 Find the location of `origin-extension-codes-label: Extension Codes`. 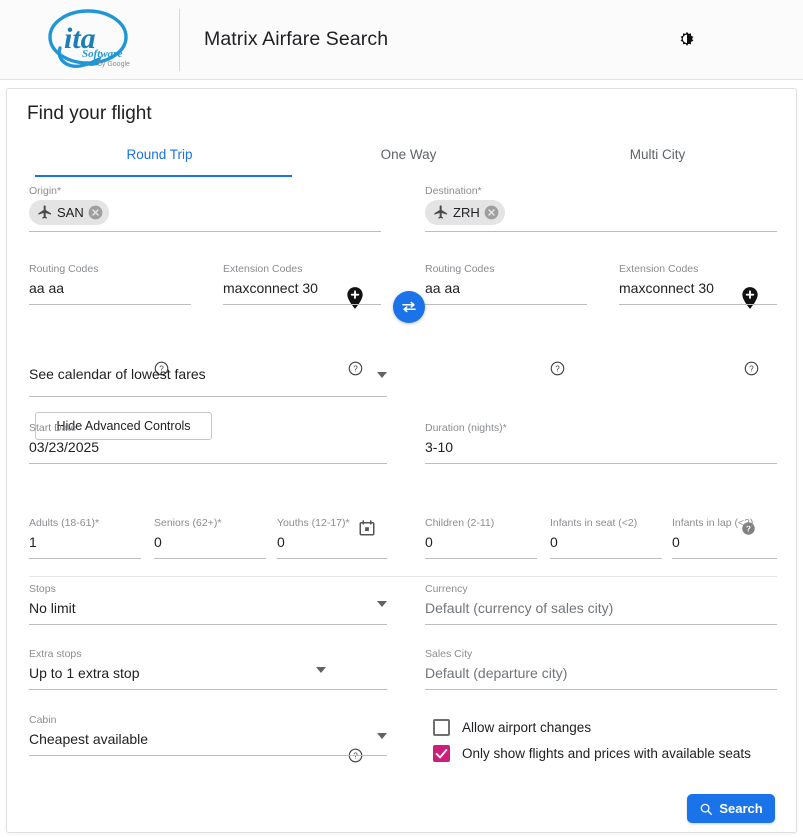

origin-extension-codes-label: Extension Codes is located at coordinates (263, 269).